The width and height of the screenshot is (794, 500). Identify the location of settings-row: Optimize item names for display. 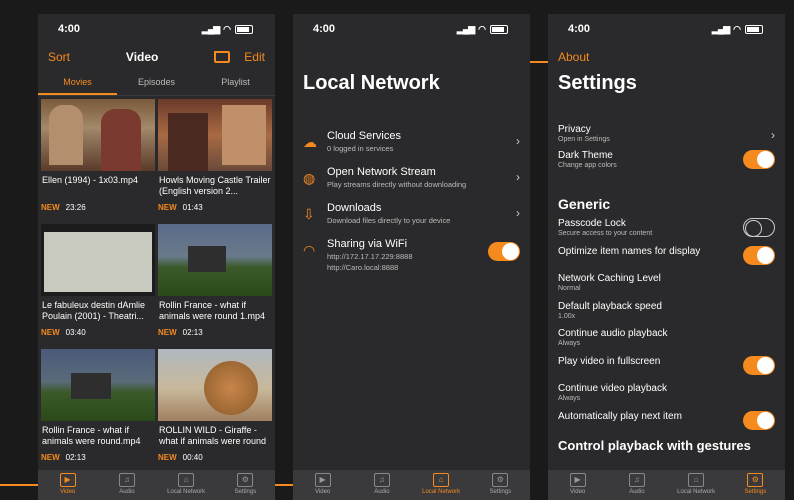
(666, 259).